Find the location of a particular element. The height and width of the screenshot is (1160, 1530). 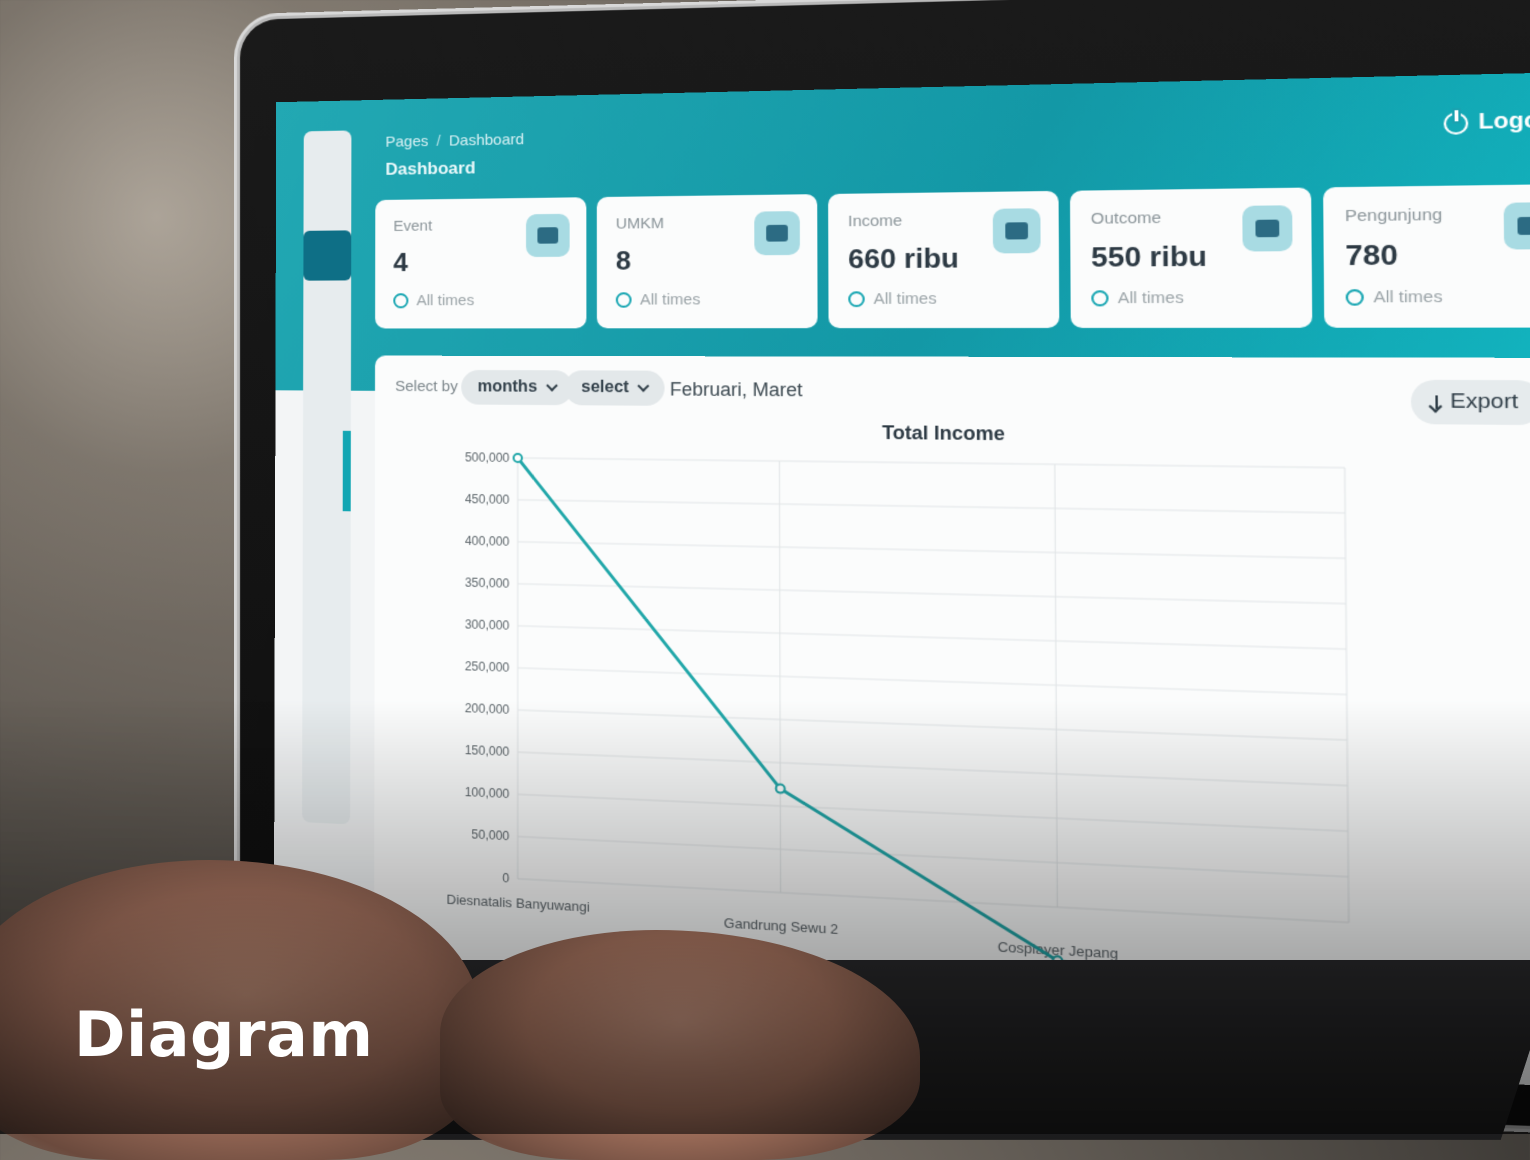

y-tick-label: 300,000 is located at coordinates (487, 625).